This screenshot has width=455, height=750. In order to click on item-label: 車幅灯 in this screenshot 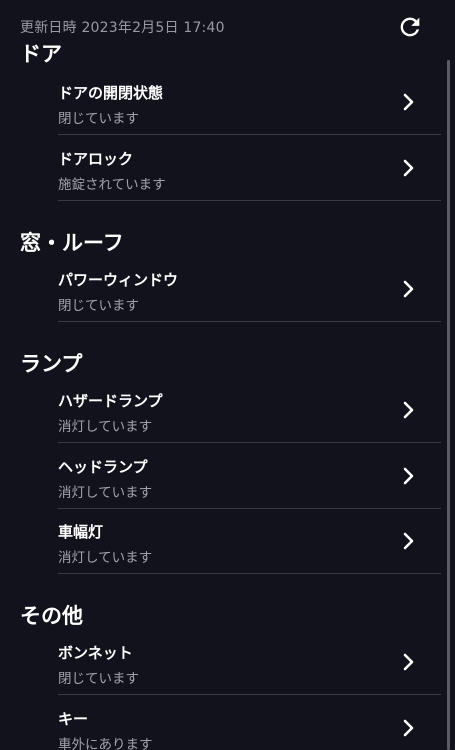, I will do `click(81, 532)`.